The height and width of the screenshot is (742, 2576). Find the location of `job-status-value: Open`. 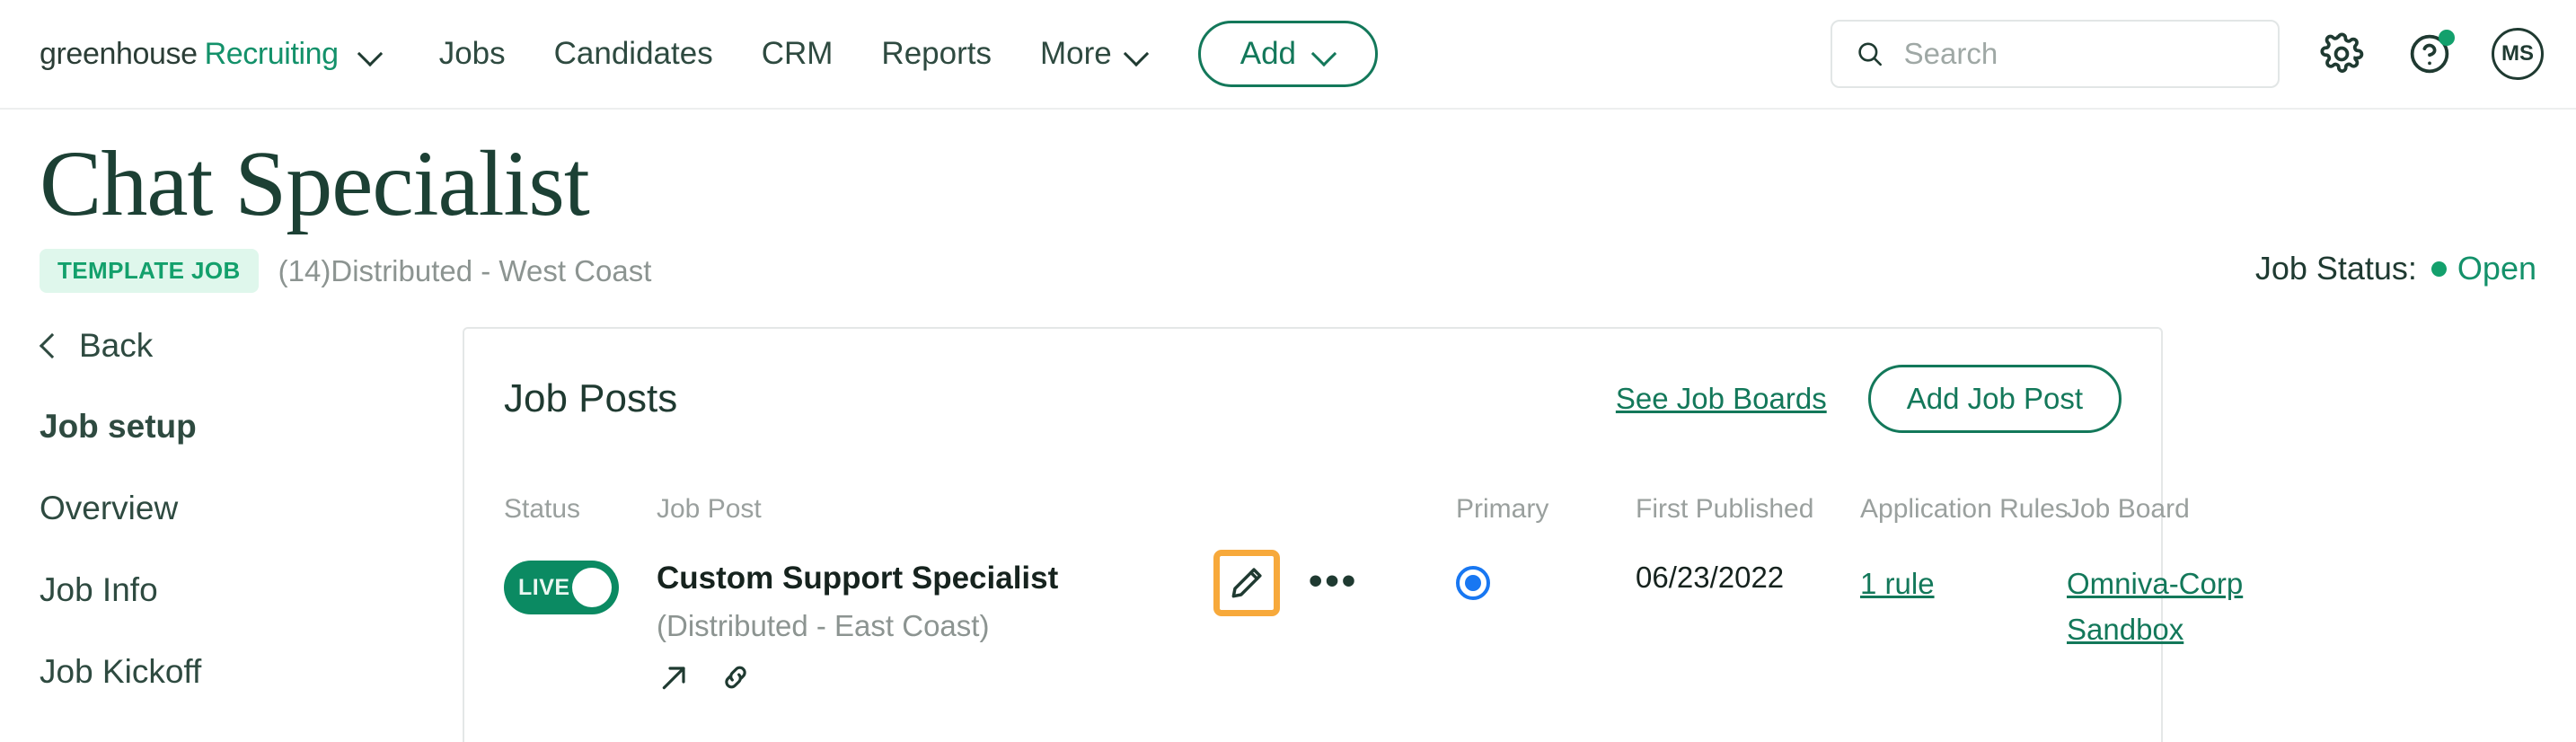

job-status-value: Open is located at coordinates (2496, 269).